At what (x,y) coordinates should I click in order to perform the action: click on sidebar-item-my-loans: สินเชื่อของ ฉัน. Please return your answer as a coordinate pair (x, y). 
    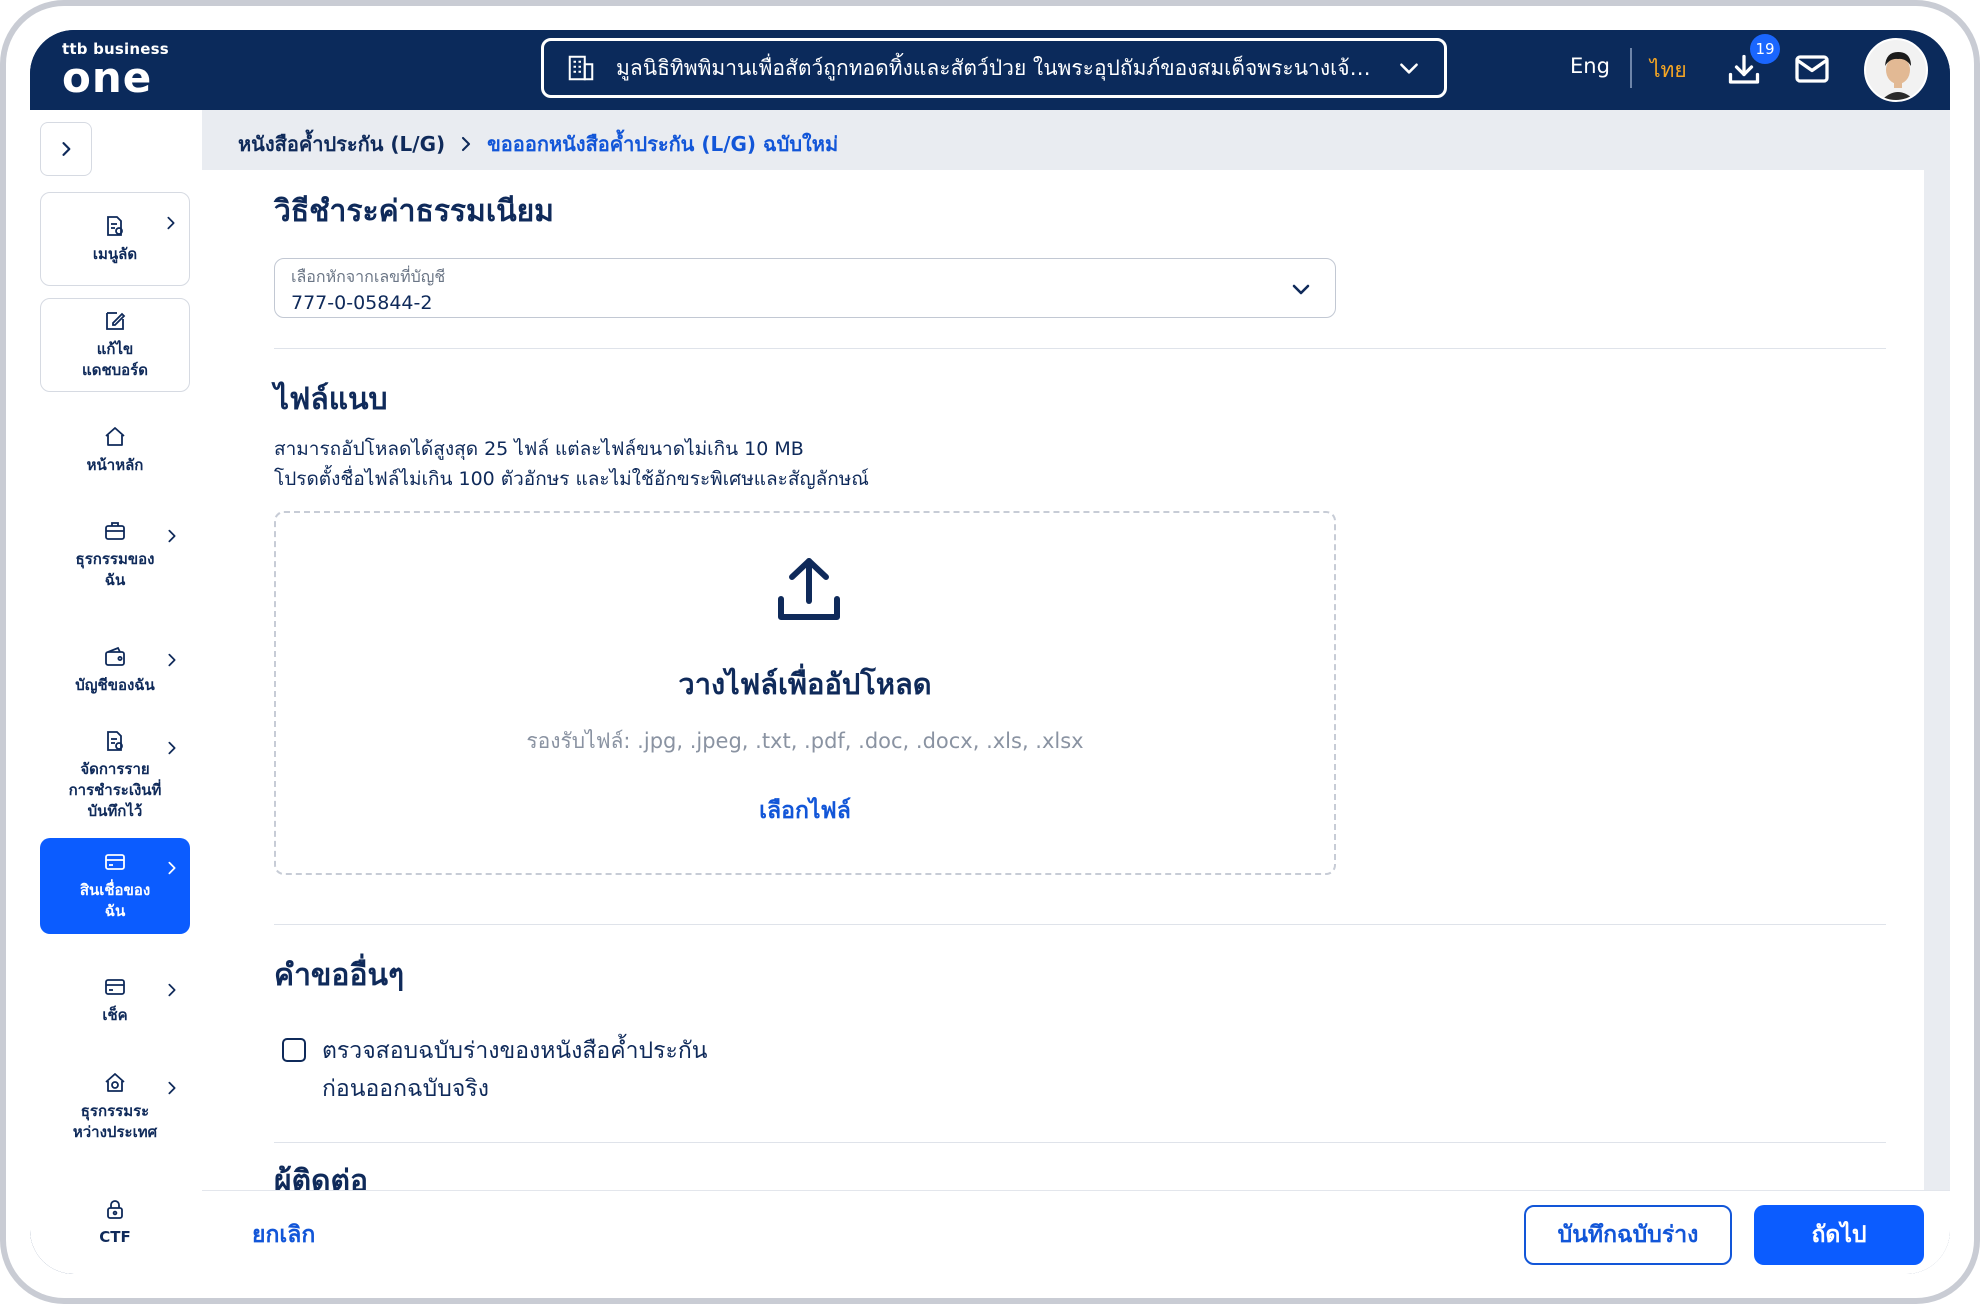
    Looking at the image, I should click on (115, 886).